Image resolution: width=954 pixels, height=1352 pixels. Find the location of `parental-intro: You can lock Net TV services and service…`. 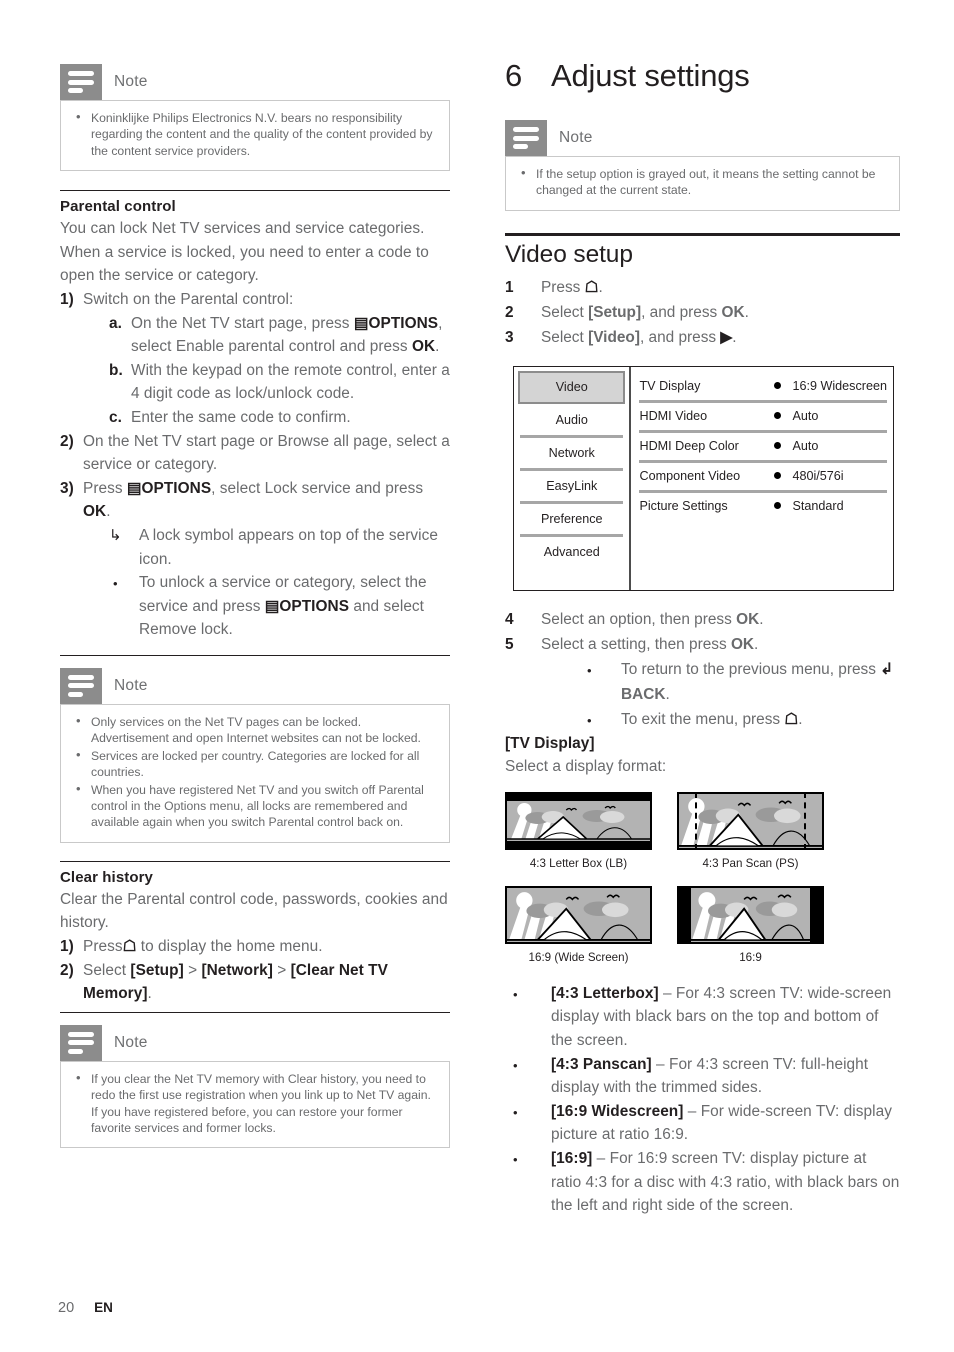

parental-intro: You can lock Net TV services and service… is located at coordinates (244, 252).